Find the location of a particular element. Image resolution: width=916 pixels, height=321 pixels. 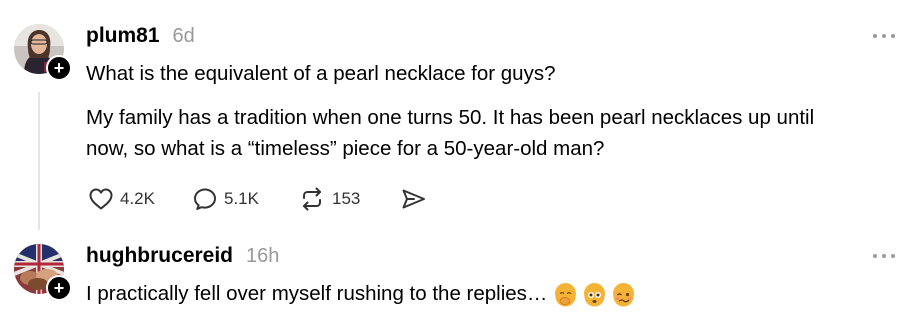

like-button: 4.2K is located at coordinates (121, 199).